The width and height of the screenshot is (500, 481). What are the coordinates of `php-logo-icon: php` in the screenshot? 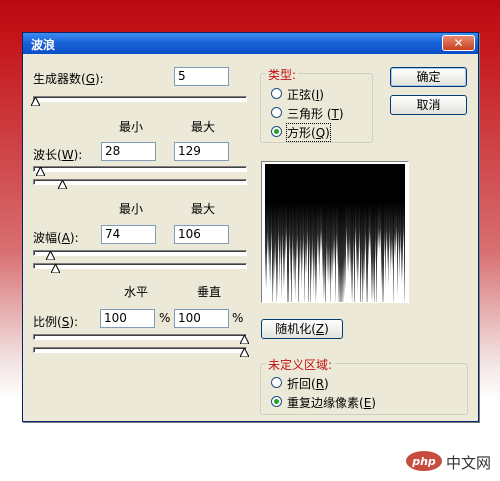 It's located at (424, 461).